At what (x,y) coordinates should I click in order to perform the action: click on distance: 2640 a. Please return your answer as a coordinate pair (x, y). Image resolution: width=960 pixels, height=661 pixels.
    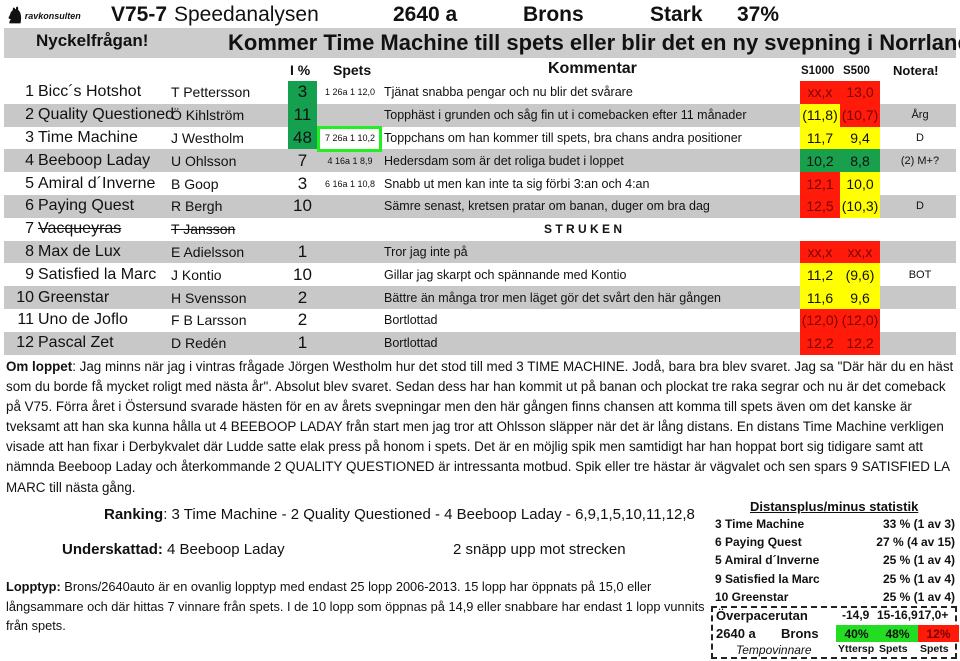
    Looking at the image, I should click on (425, 14).